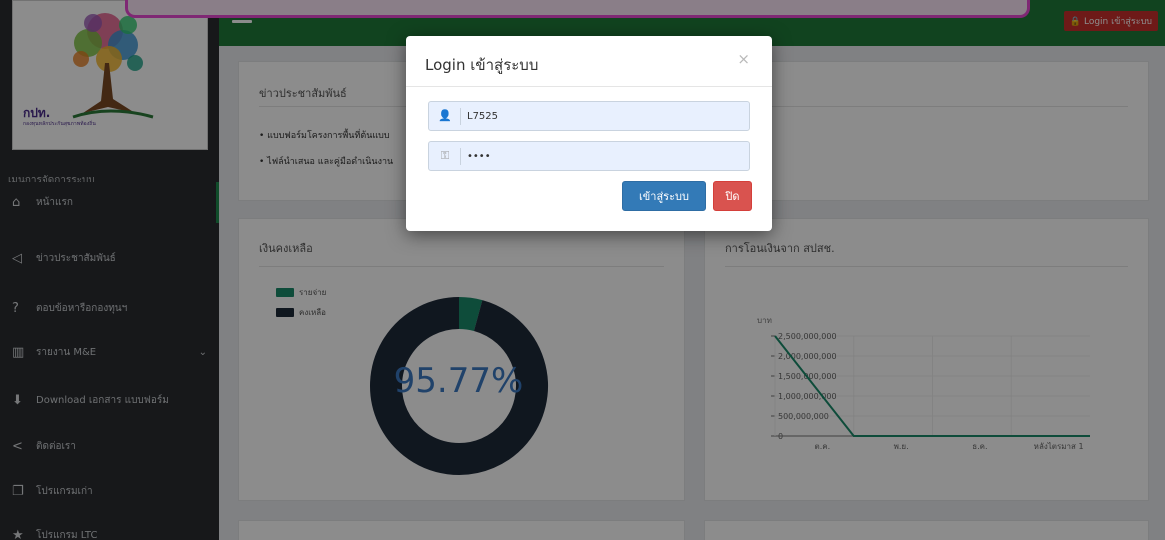  I want to click on password-field: ⚿, so click(589, 156).